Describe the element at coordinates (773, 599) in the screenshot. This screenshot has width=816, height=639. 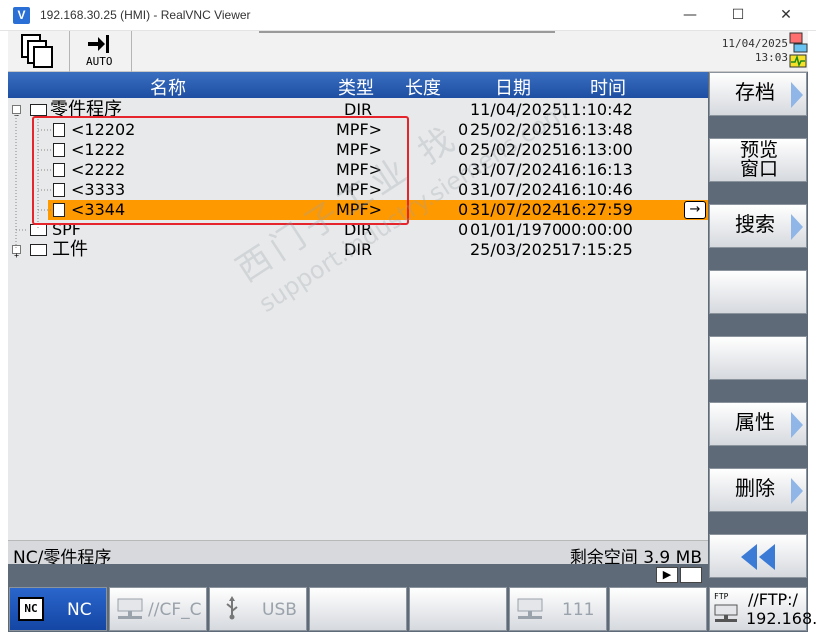
I see `ftp-label-line1: //FTP:/` at that location.